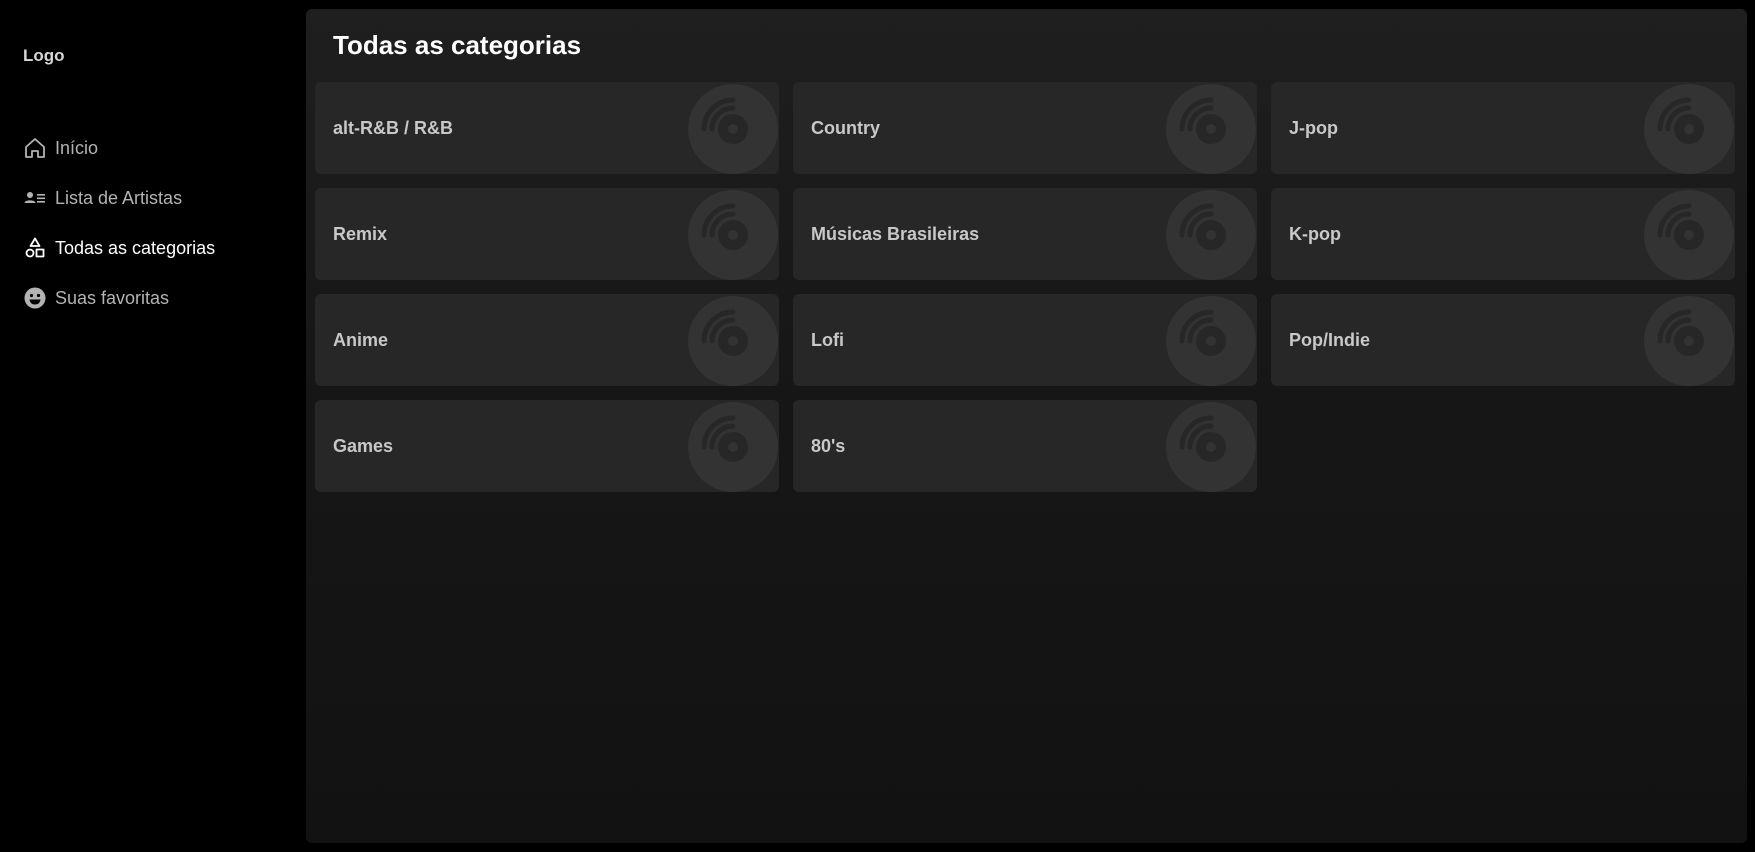 The image size is (1755, 852). What do you see at coordinates (1329, 340) in the screenshot?
I see `category-label: Pop/Indie` at bounding box center [1329, 340].